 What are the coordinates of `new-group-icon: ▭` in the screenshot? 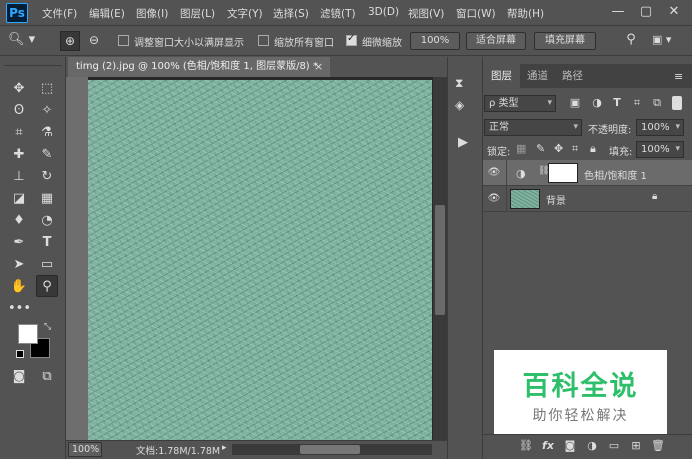 It's located at (614, 446).